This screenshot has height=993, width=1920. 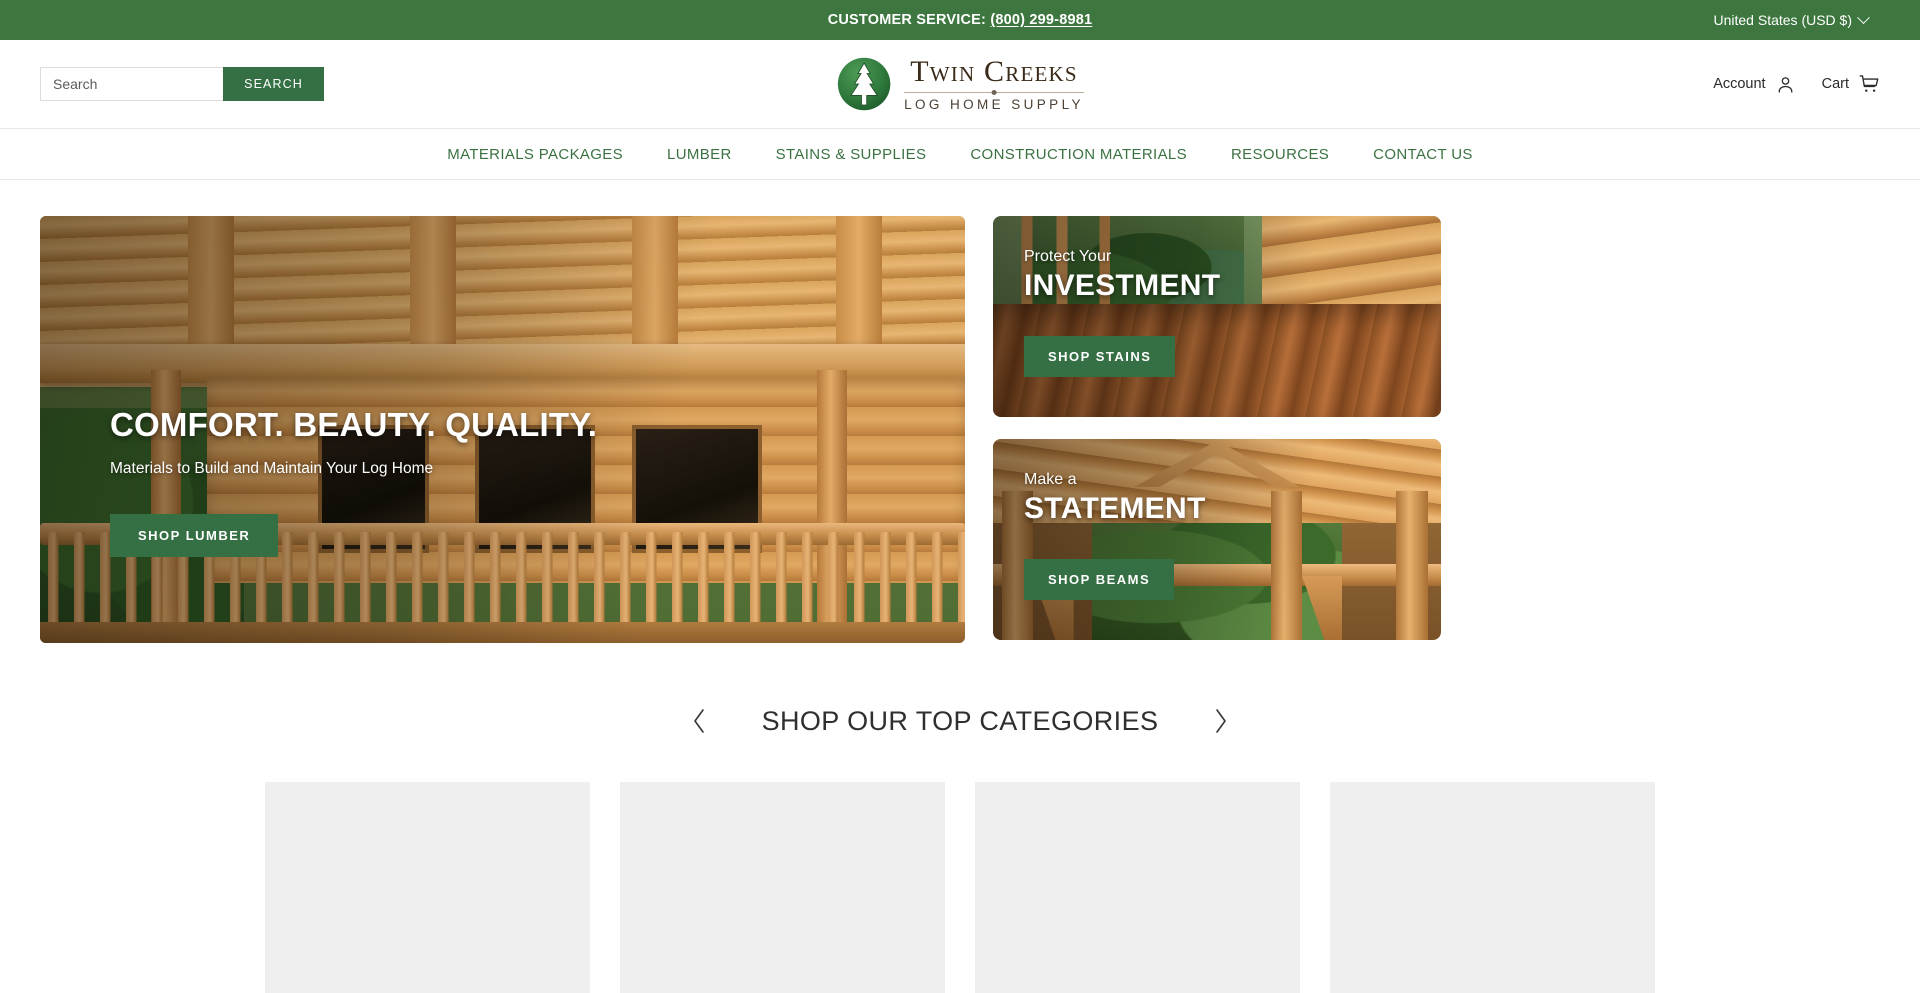 I want to click on search-form: SEARCH, so click(x=182, y=84).